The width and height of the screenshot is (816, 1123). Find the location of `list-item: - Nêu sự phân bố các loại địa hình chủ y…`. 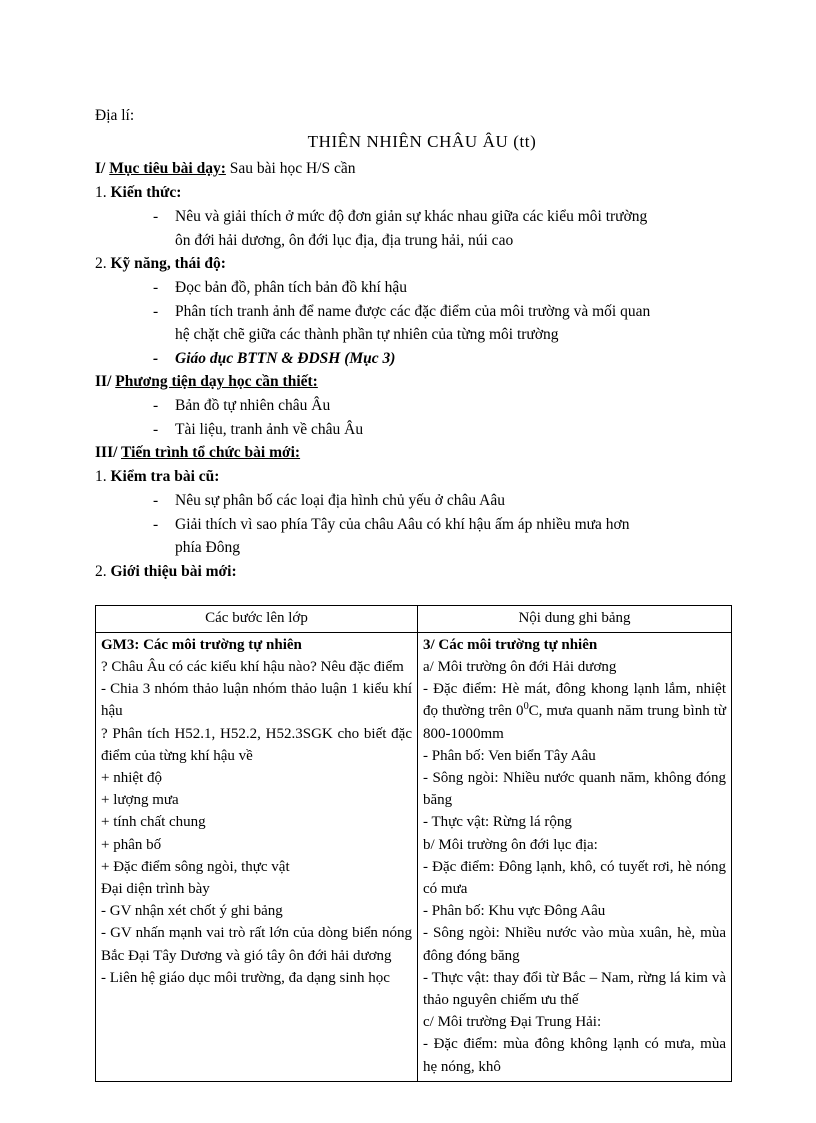

list-item: - Nêu sự phân bố các loại địa hình chủ y… is located at coordinates (413, 501).